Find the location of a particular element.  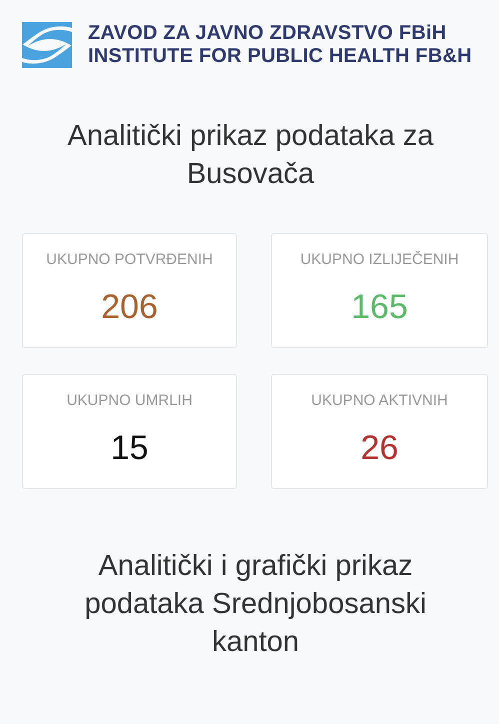

stat-label: UKUPNO UMRLIH is located at coordinates (129, 400).